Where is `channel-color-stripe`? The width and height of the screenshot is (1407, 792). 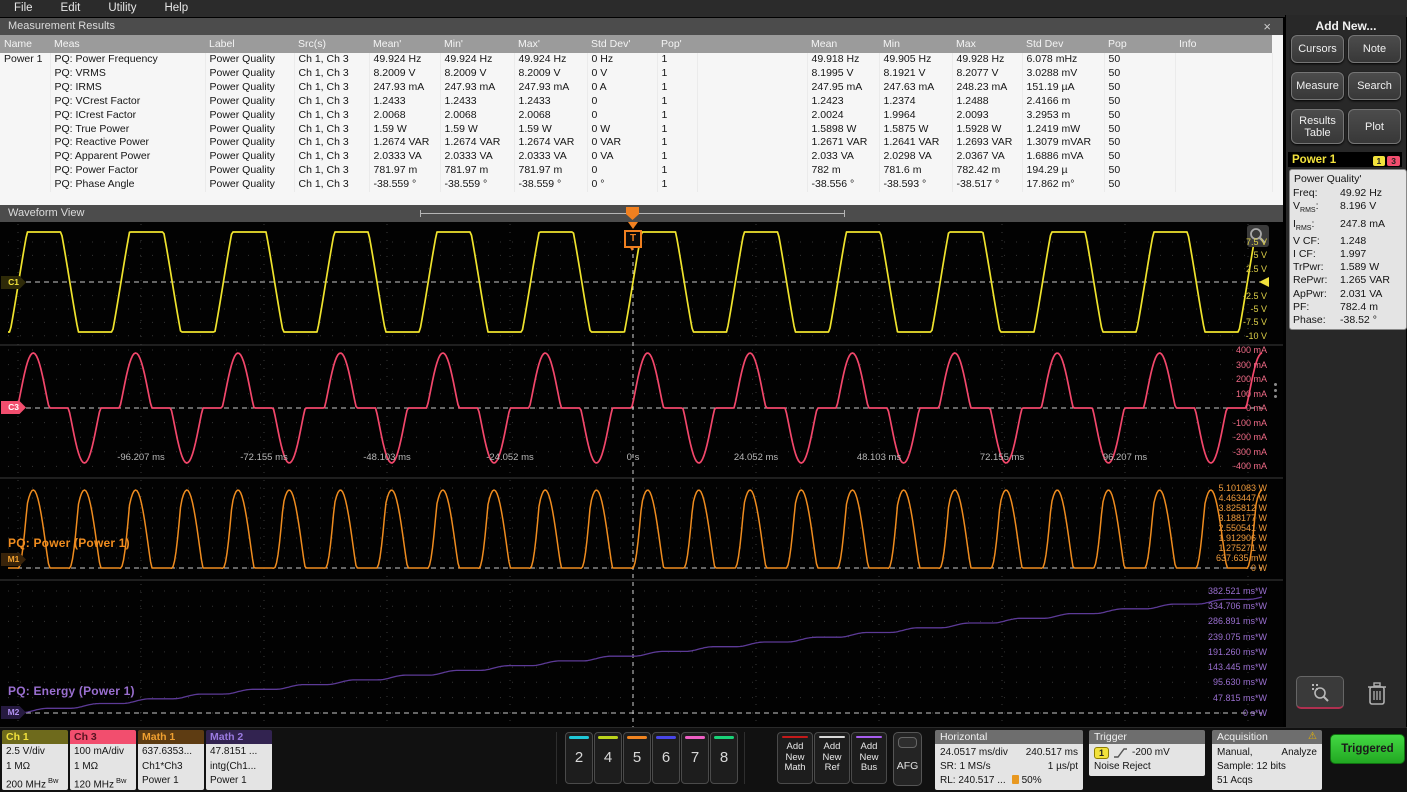
channel-color-stripe is located at coordinates (608, 737).